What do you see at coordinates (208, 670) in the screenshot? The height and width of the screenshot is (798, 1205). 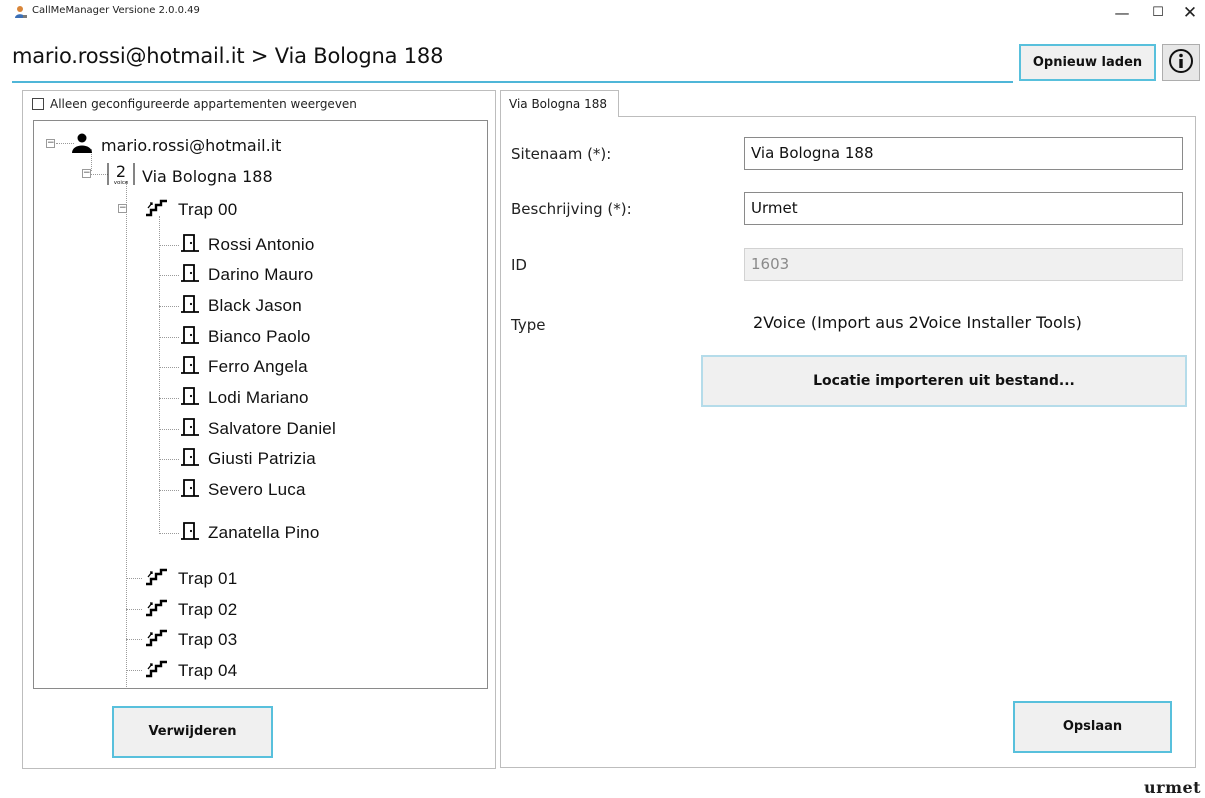 I see `tree-stair-label: Trap 04` at bounding box center [208, 670].